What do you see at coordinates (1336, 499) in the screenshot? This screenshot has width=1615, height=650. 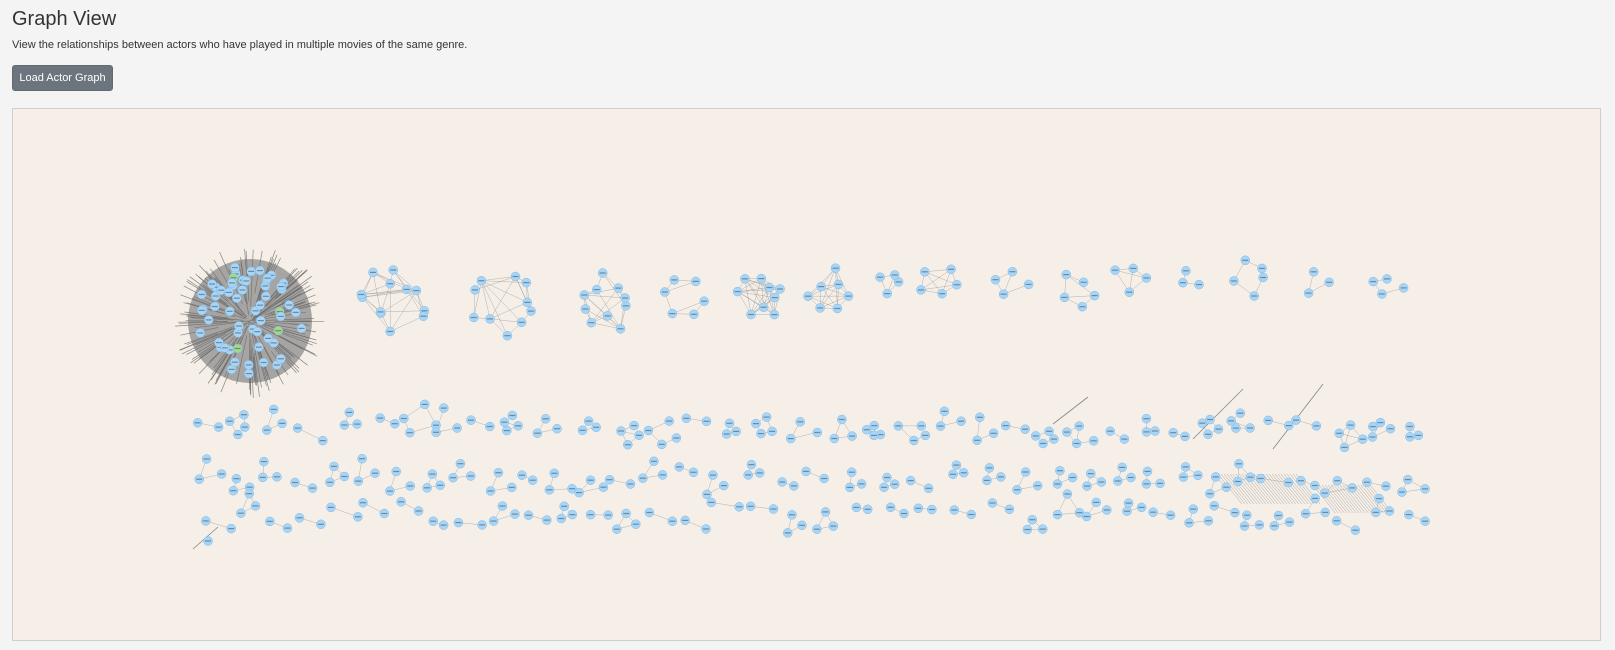 I see `graph-edge` at bounding box center [1336, 499].